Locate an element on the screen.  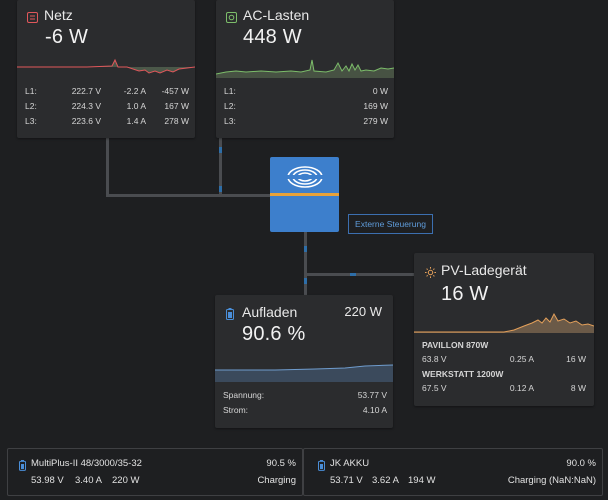
wire-pv-flow is located at coordinates (353, 274).